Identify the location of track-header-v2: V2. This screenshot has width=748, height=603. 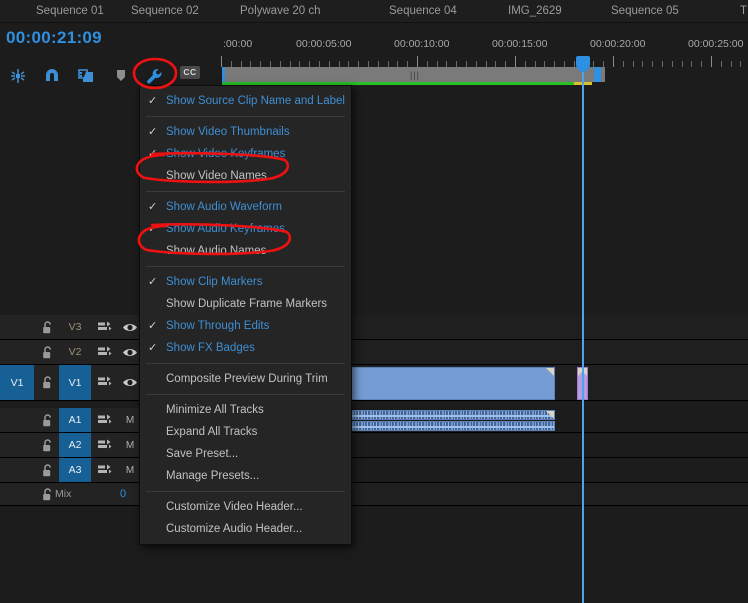
(72, 352).